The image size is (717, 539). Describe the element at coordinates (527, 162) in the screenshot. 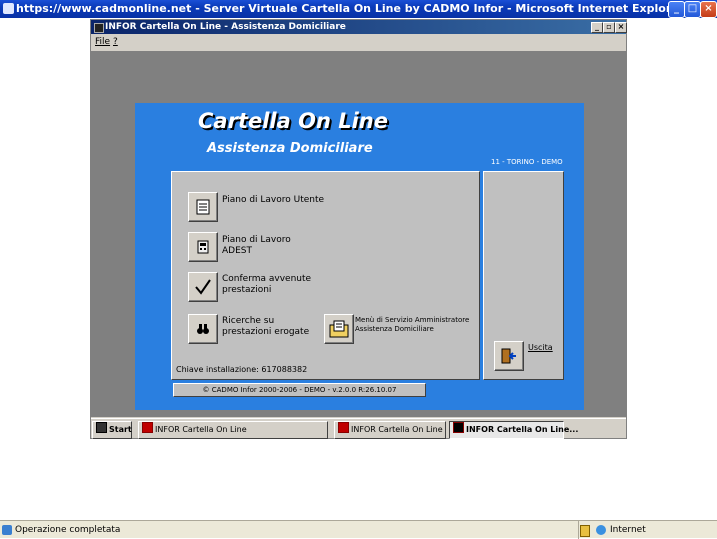

I see `location-label: 11 - TORINO - DEMO` at that location.